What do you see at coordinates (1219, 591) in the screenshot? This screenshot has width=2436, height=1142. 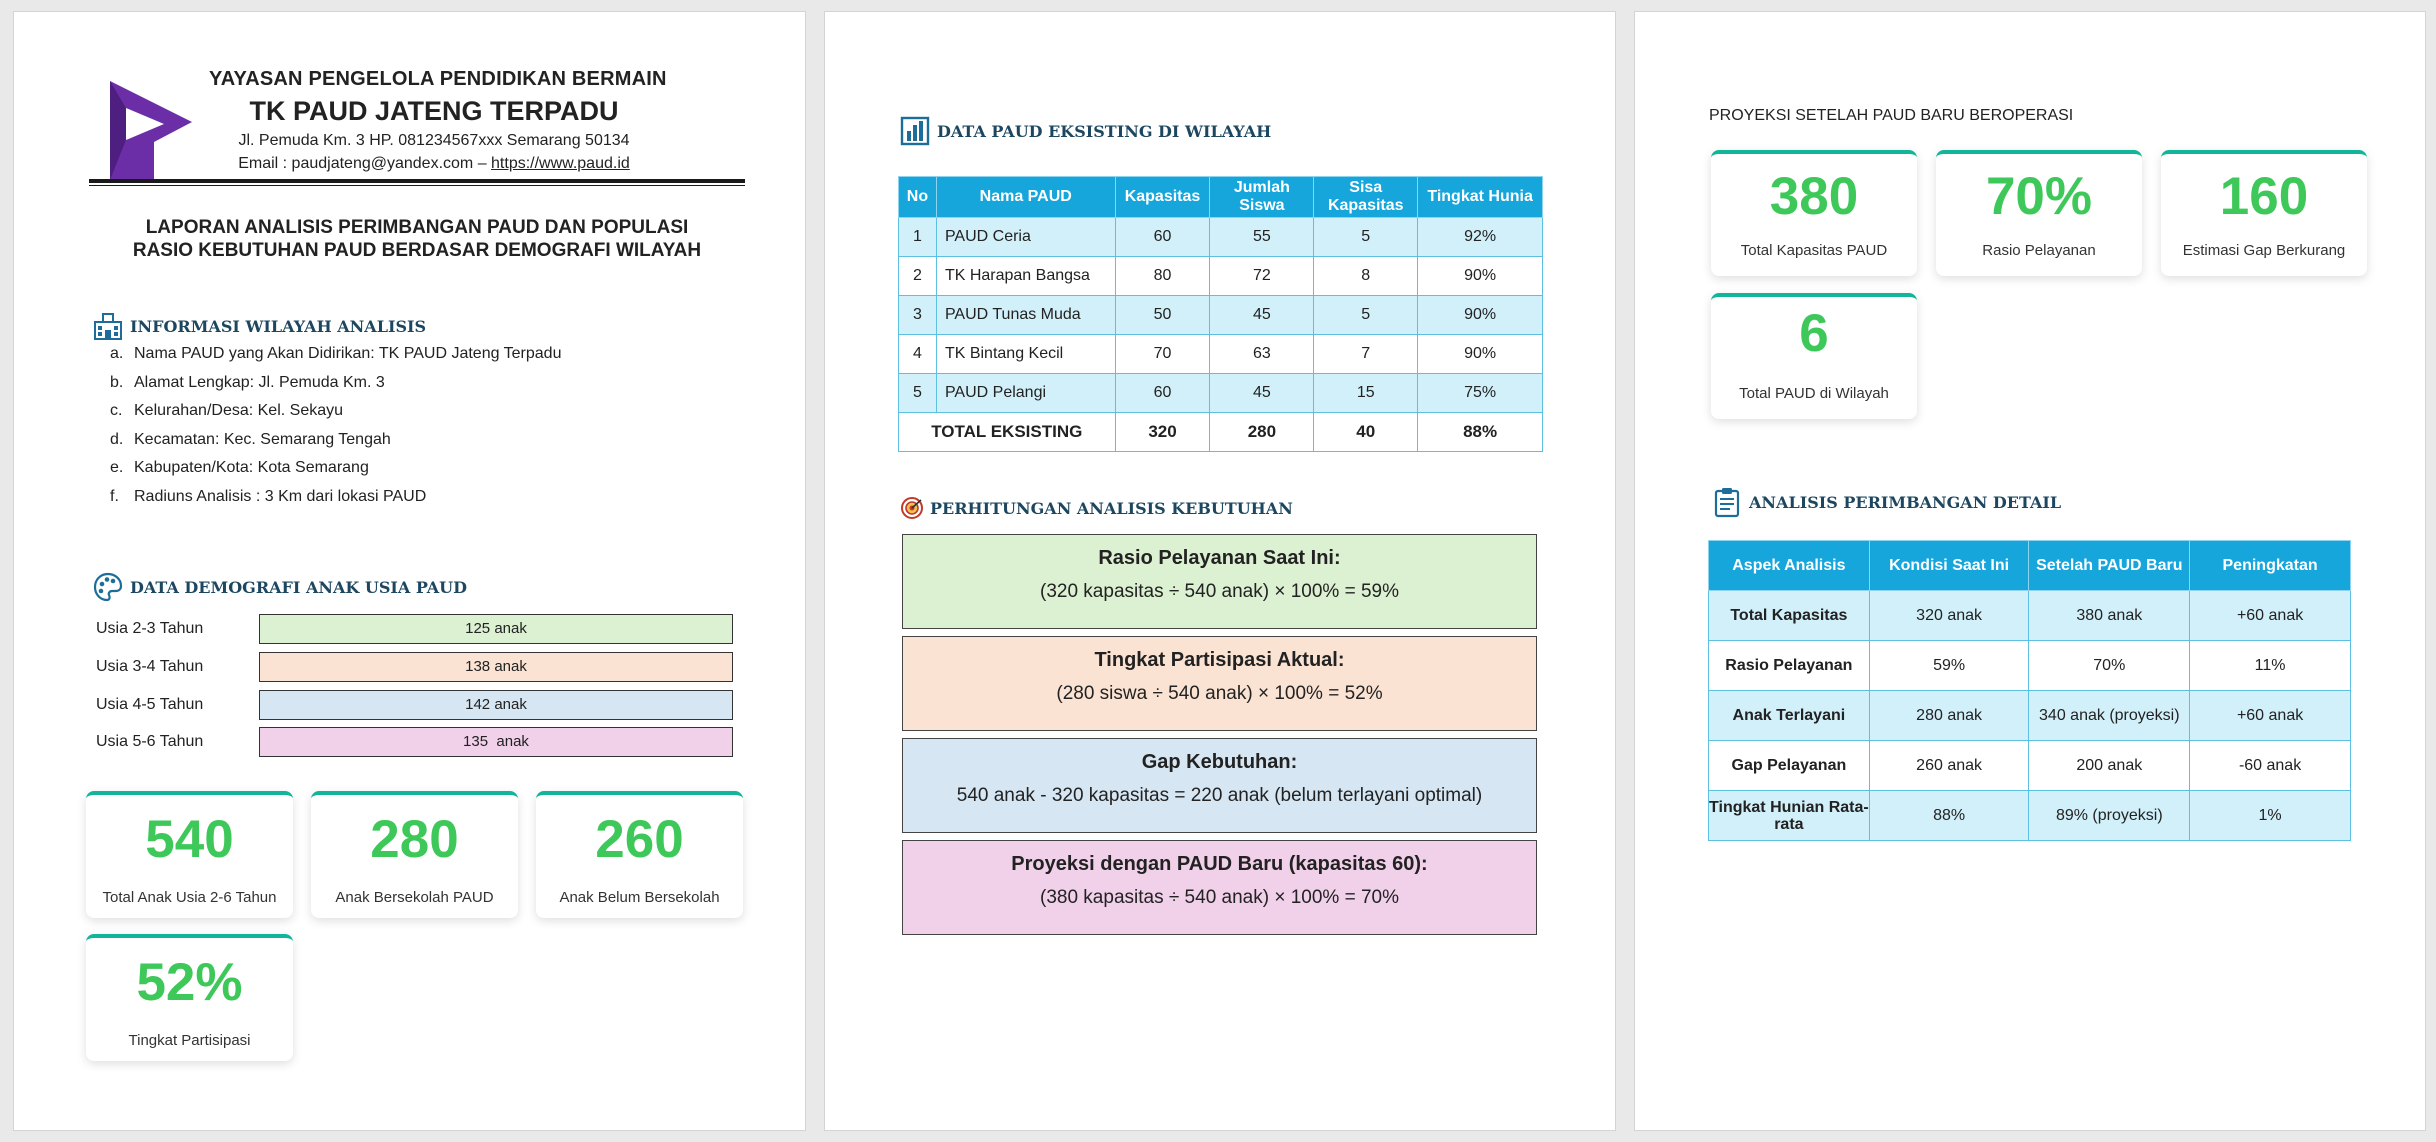 I see `calc-formula: (320 kapasitas ÷ 540 anak) × 100% = 59%` at bounding box center [1219, 591].